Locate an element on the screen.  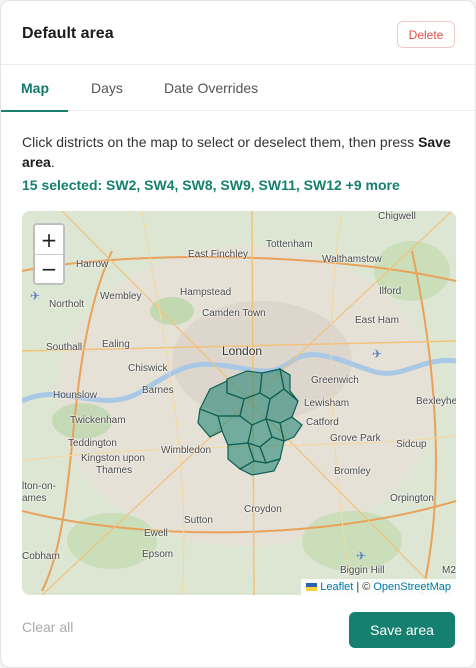
zoom-control: + − is located at coordinates (49, 254).